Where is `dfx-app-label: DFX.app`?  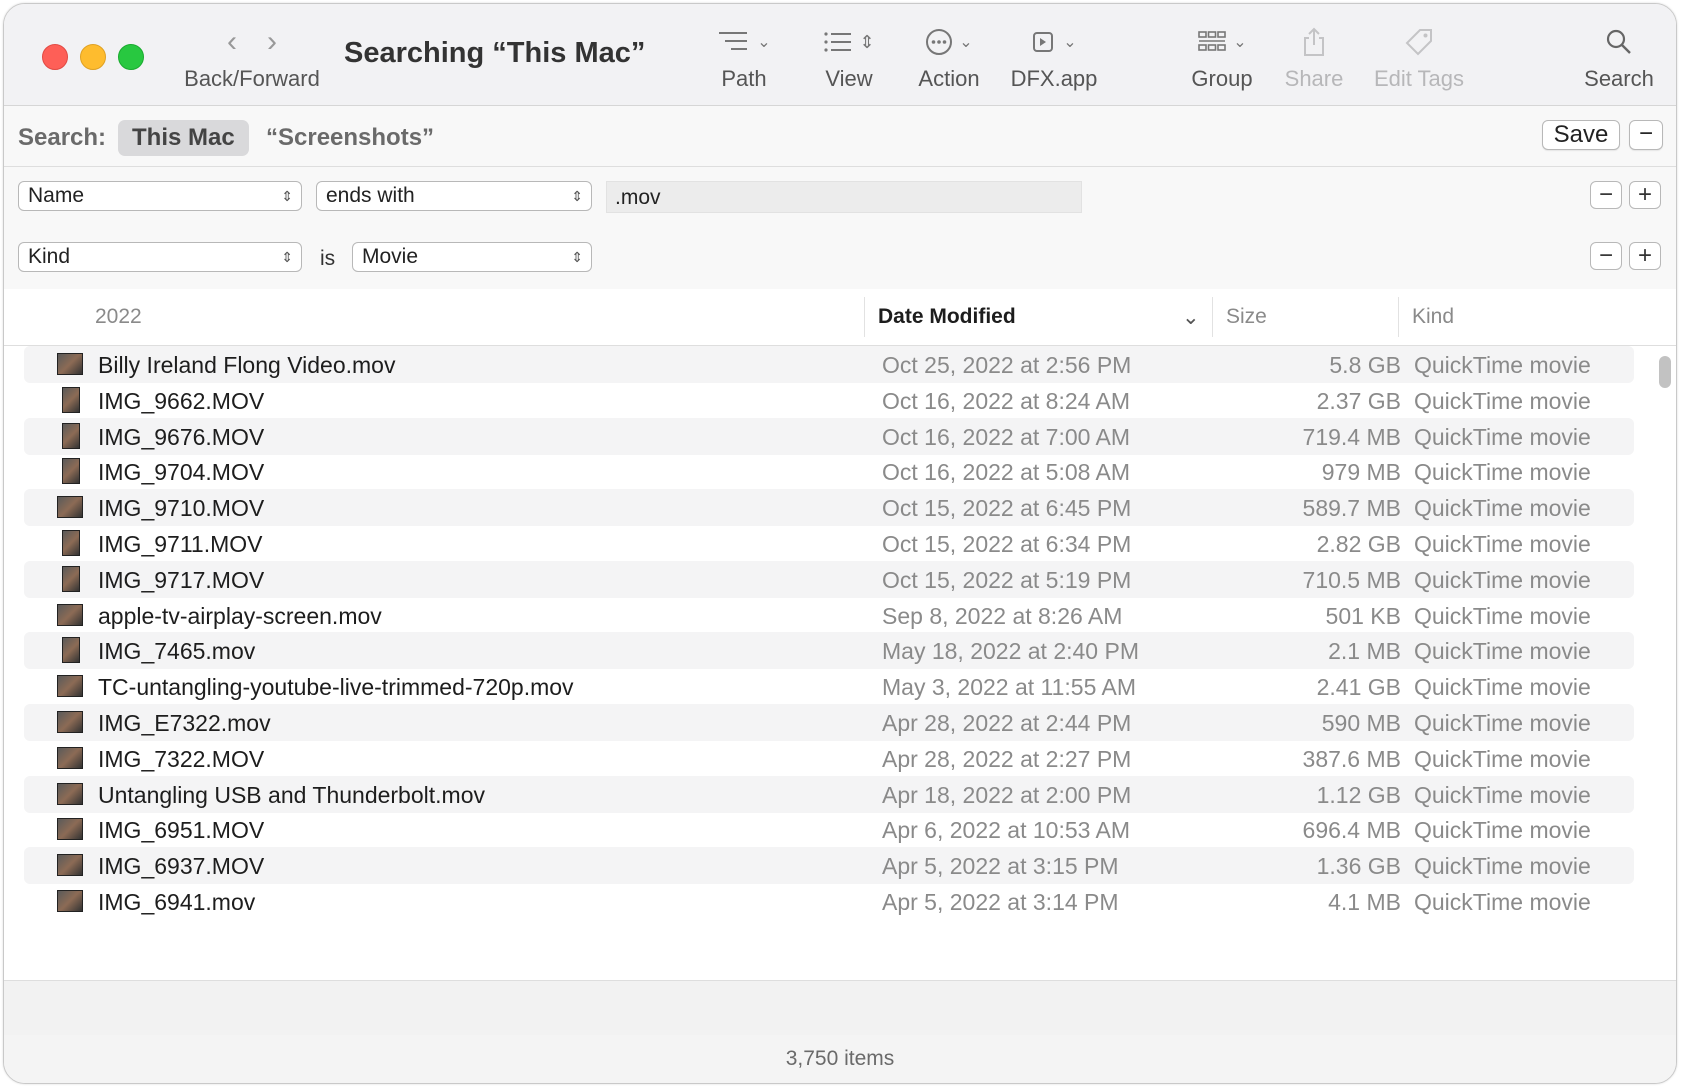 dfx-app-label: DFX.app is located at coordinates (1054, 78).